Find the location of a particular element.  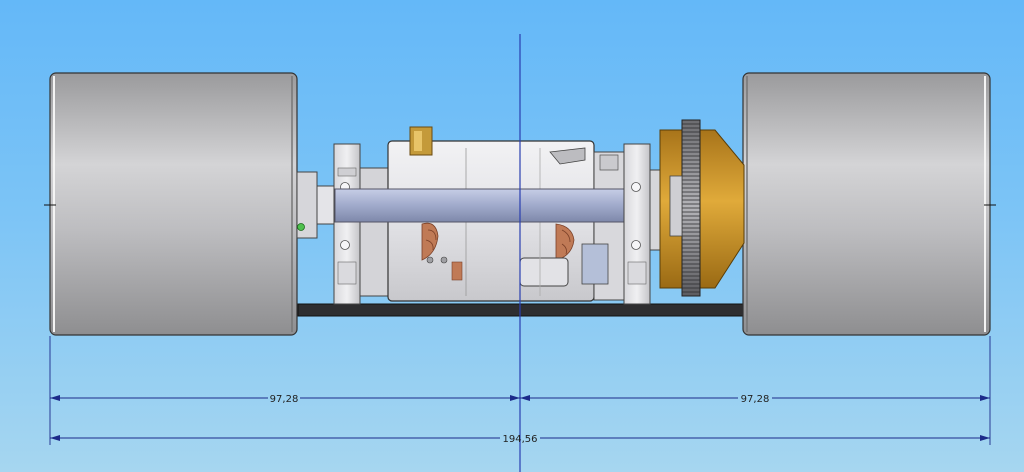

dimension-label-left: 97,28 is located at coordinates (284, 399).